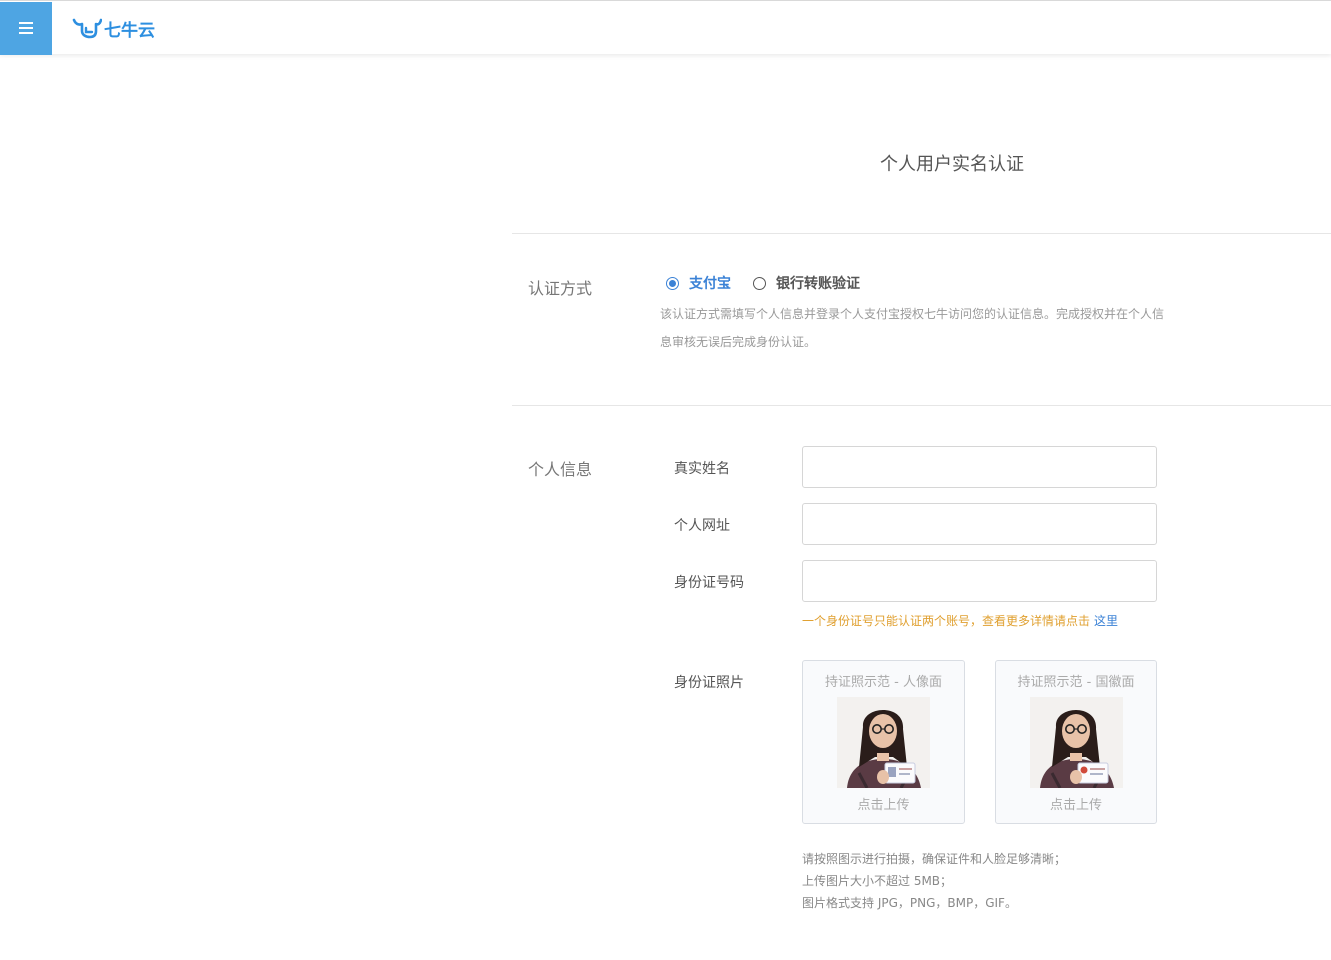 This screenshot has width=1331, height=960. What do you see at coordinates (1106, 621) in the screenshot?
I see `id-warning-link: 这里` at bounding box center [1106, 621].